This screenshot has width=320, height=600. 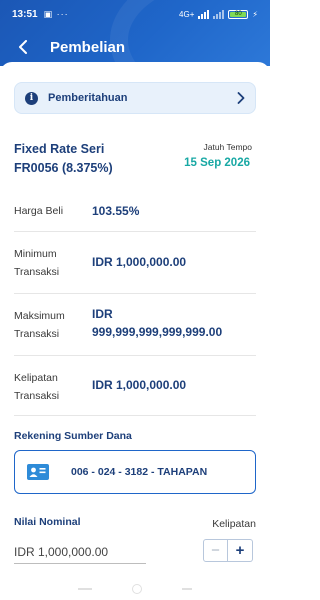 What do you see at coordinates (157, 332) in the screenshot?
I see `detail-value-line: 999,999,999,999,999.00` at bounding box center [157, 332].